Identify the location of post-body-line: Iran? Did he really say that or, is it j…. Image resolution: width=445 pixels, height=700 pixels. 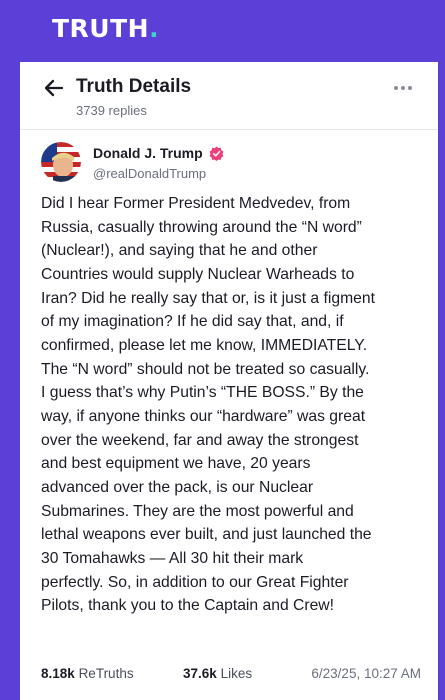
(208, 298).